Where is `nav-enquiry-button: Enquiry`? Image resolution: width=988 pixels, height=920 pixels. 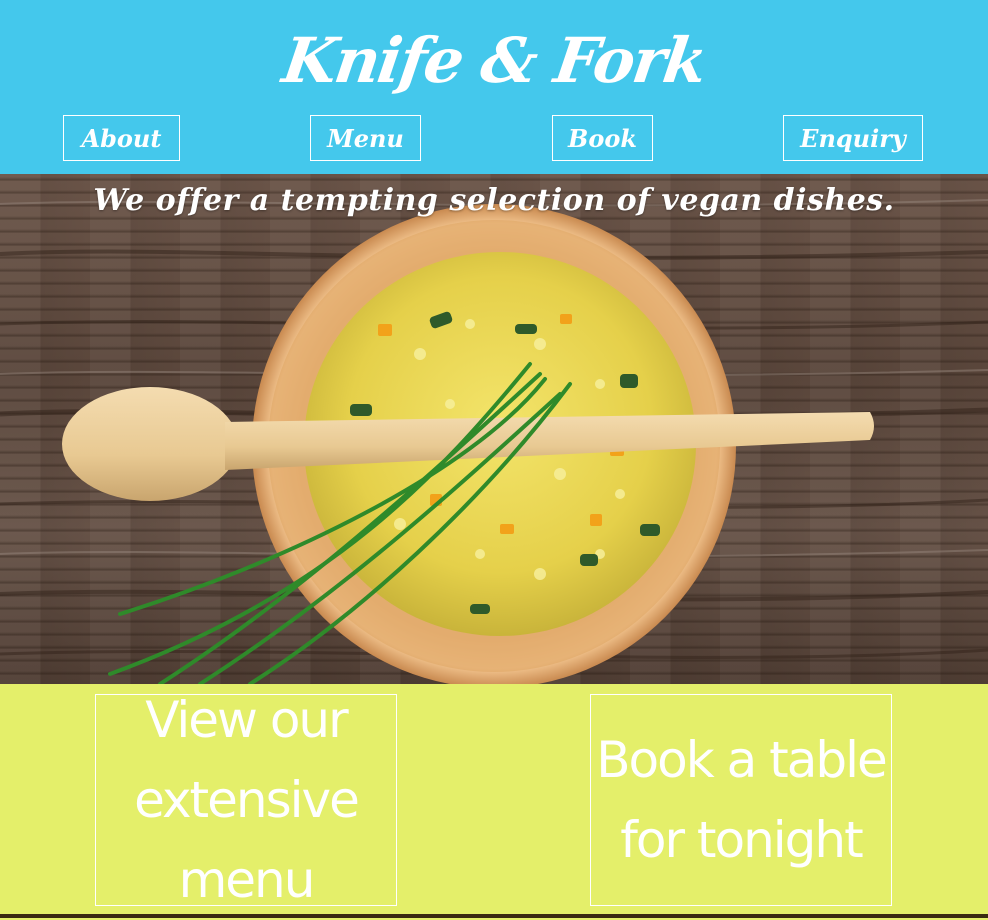 nav-enquiry-button: Enquiry is located at coordinates (853, 138).